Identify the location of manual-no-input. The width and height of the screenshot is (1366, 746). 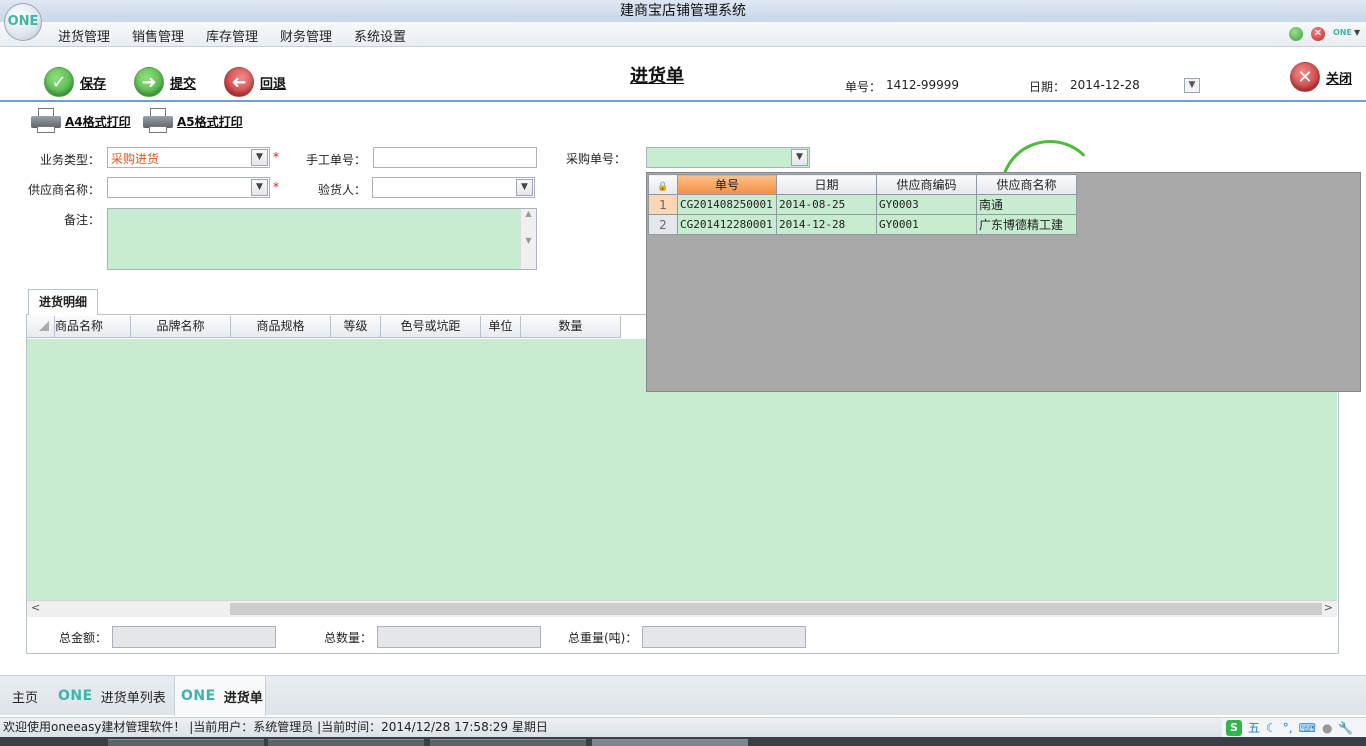
(455, 157).